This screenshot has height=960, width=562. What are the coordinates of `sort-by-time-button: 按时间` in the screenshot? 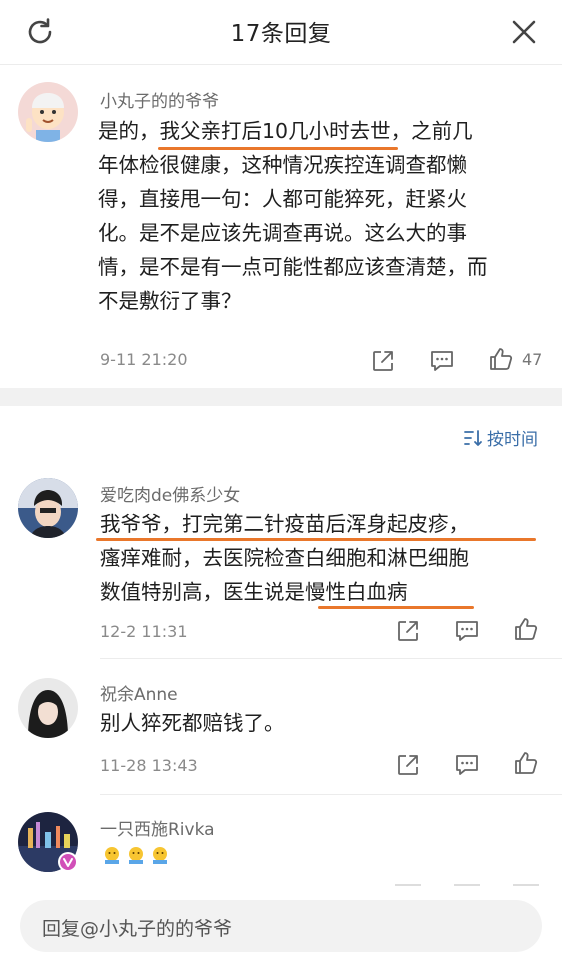 It's located at (500, 437).